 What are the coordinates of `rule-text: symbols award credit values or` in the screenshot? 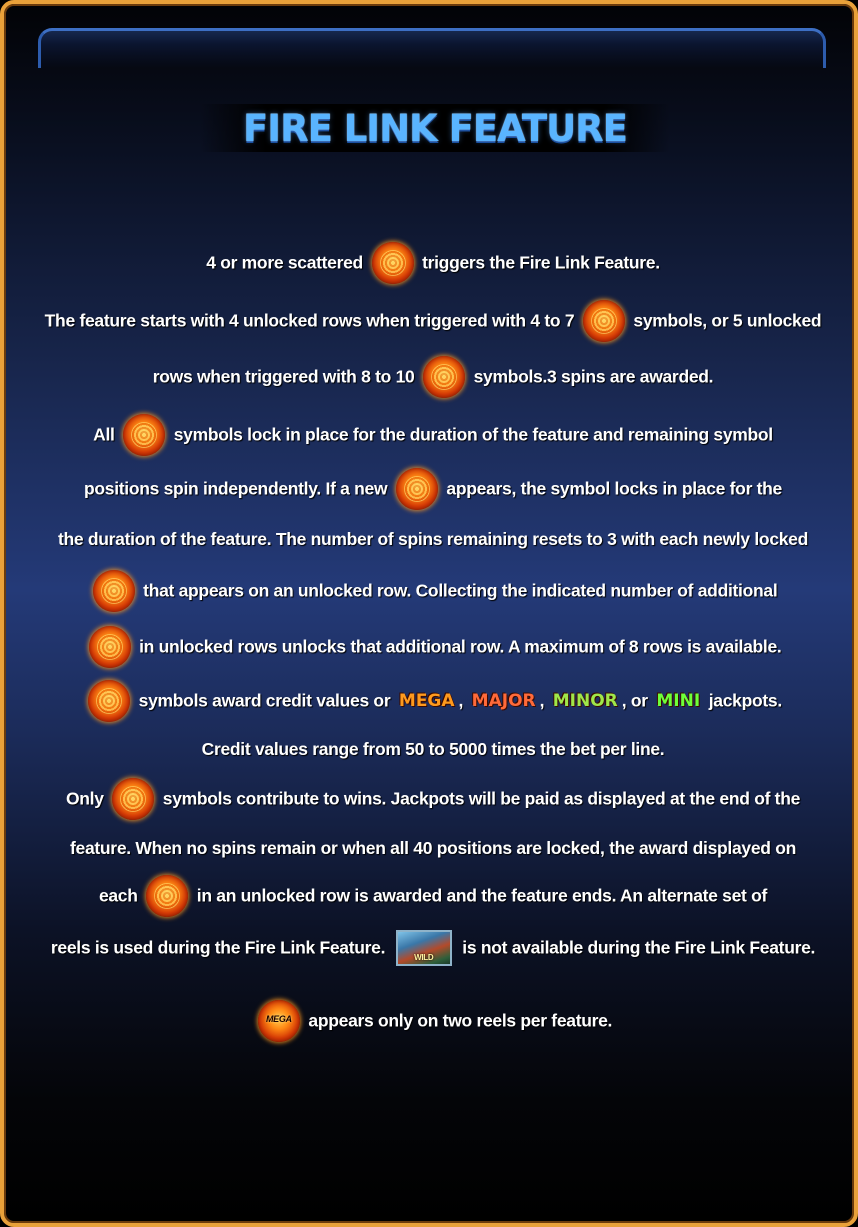 It's located at (264, 700).